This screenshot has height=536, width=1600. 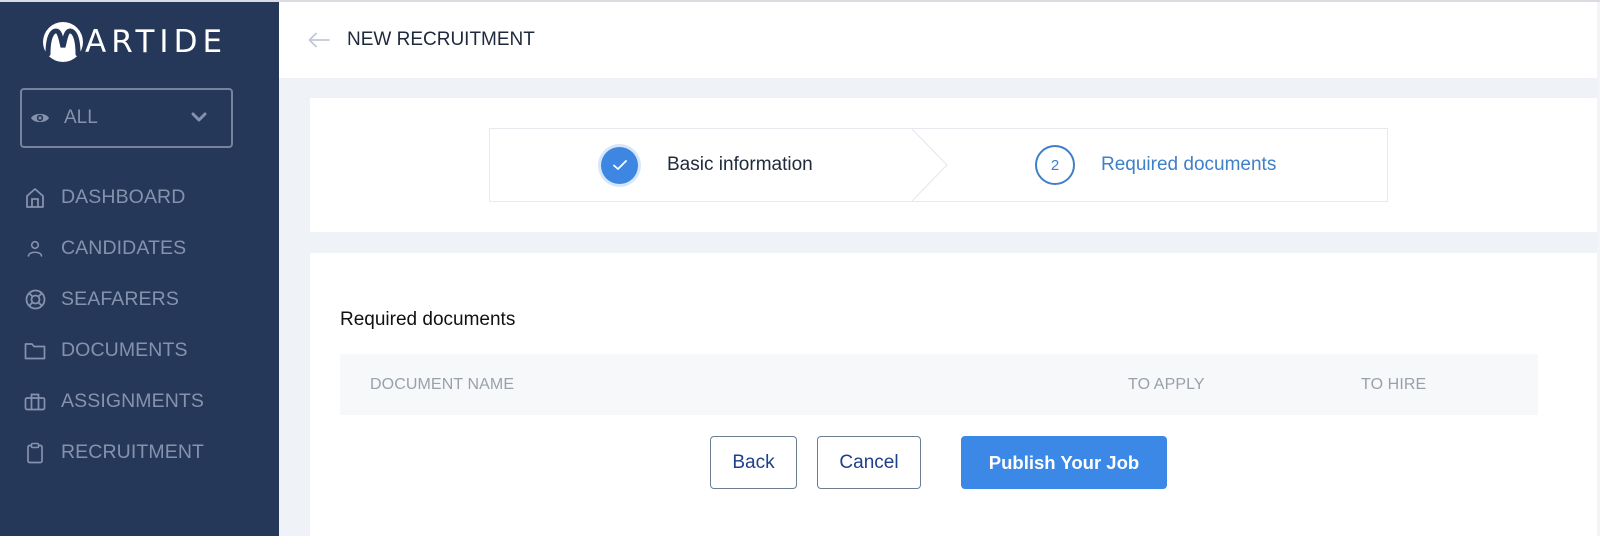 I want to click on sidebar-item-label: SEAFARERS, so click(x=120, y=299).